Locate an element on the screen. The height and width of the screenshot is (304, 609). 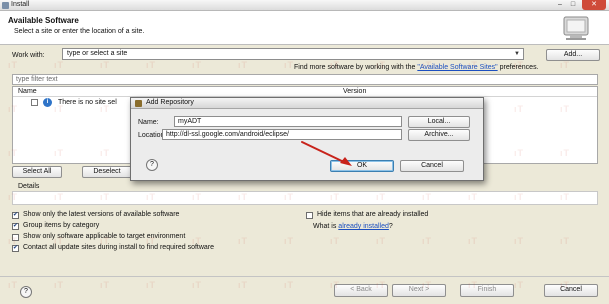
page-title: Available Software is located at coordinates (43, 20).